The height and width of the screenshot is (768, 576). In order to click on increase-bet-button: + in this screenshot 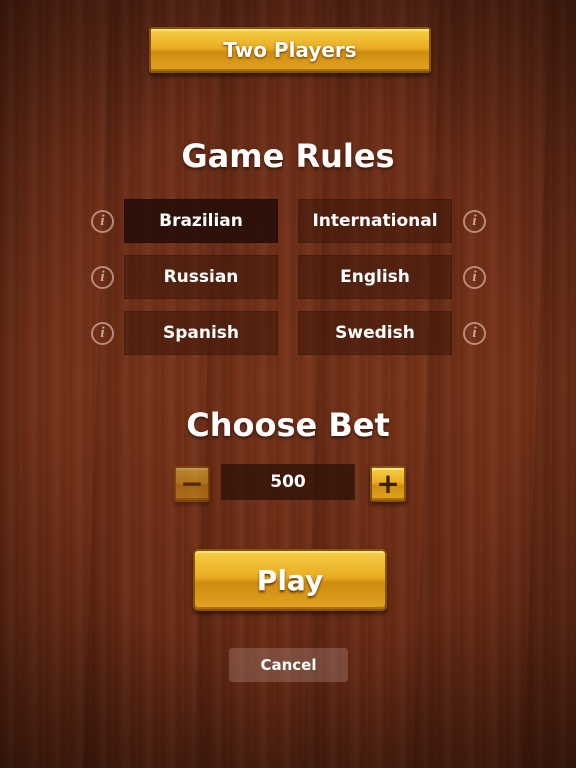, I will do `click(388, 484)`.